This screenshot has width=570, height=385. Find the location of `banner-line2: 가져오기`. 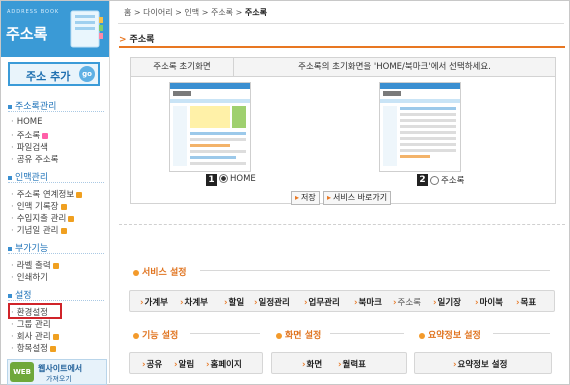

banner-line2: 가져오기 is located at coordinates (59, 379).